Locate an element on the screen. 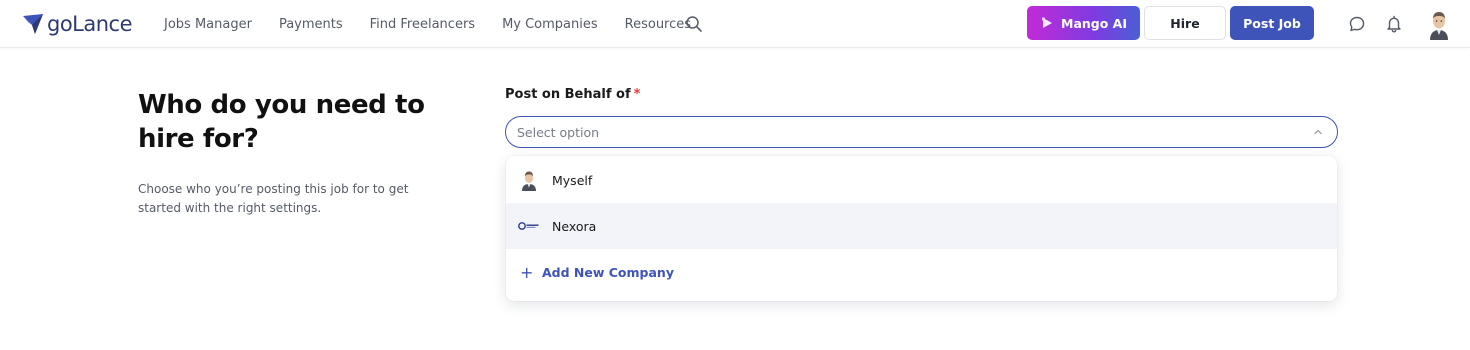 The height and width of the screenshot is (350, 1470). golance-logo: goLance is located at coordinates (77, 24).